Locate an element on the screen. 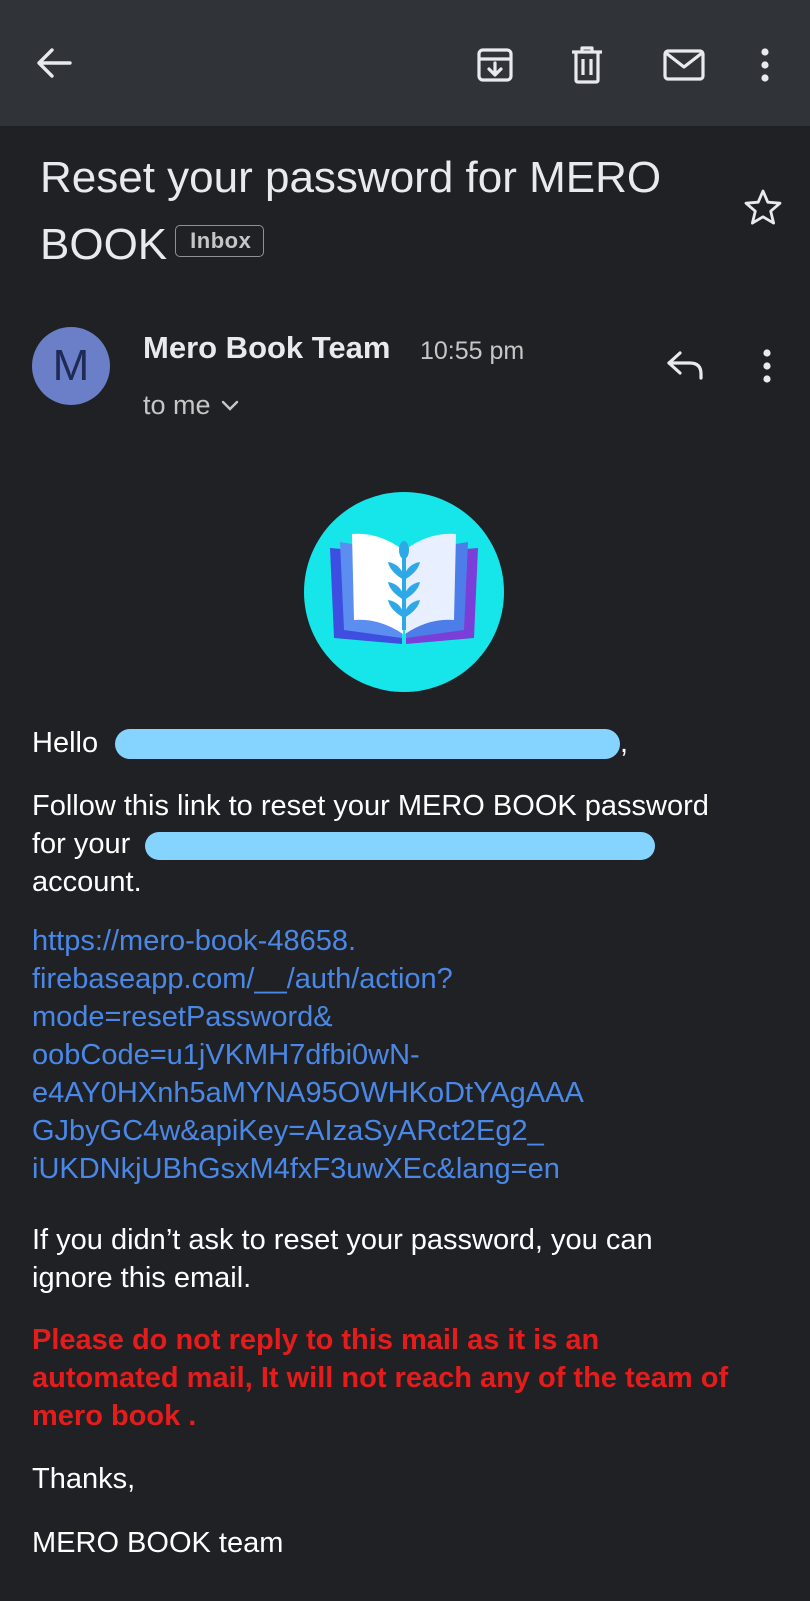 The width and height of the screenshot is (810, 1601). link-line: e4AY0HXnh5aMYNA95OWHKoDtYAgAAA is located at coordinates (308, 1093).